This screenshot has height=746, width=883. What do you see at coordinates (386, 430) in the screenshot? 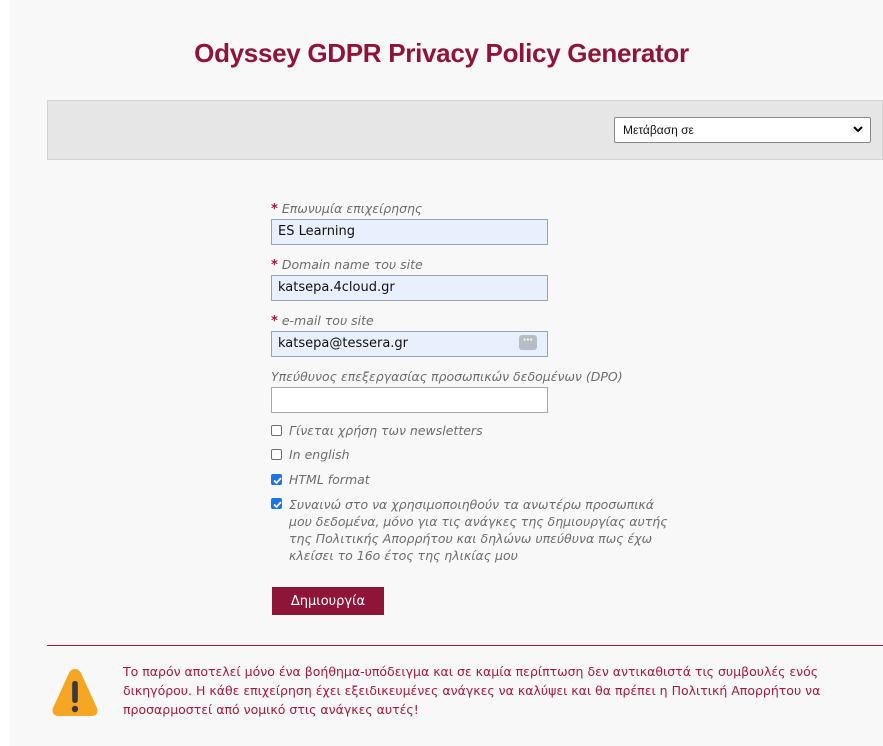
I see `newsletter-checkbox-label: Γίνεται χρήση των newsletters` at bounding box center [386, 430].